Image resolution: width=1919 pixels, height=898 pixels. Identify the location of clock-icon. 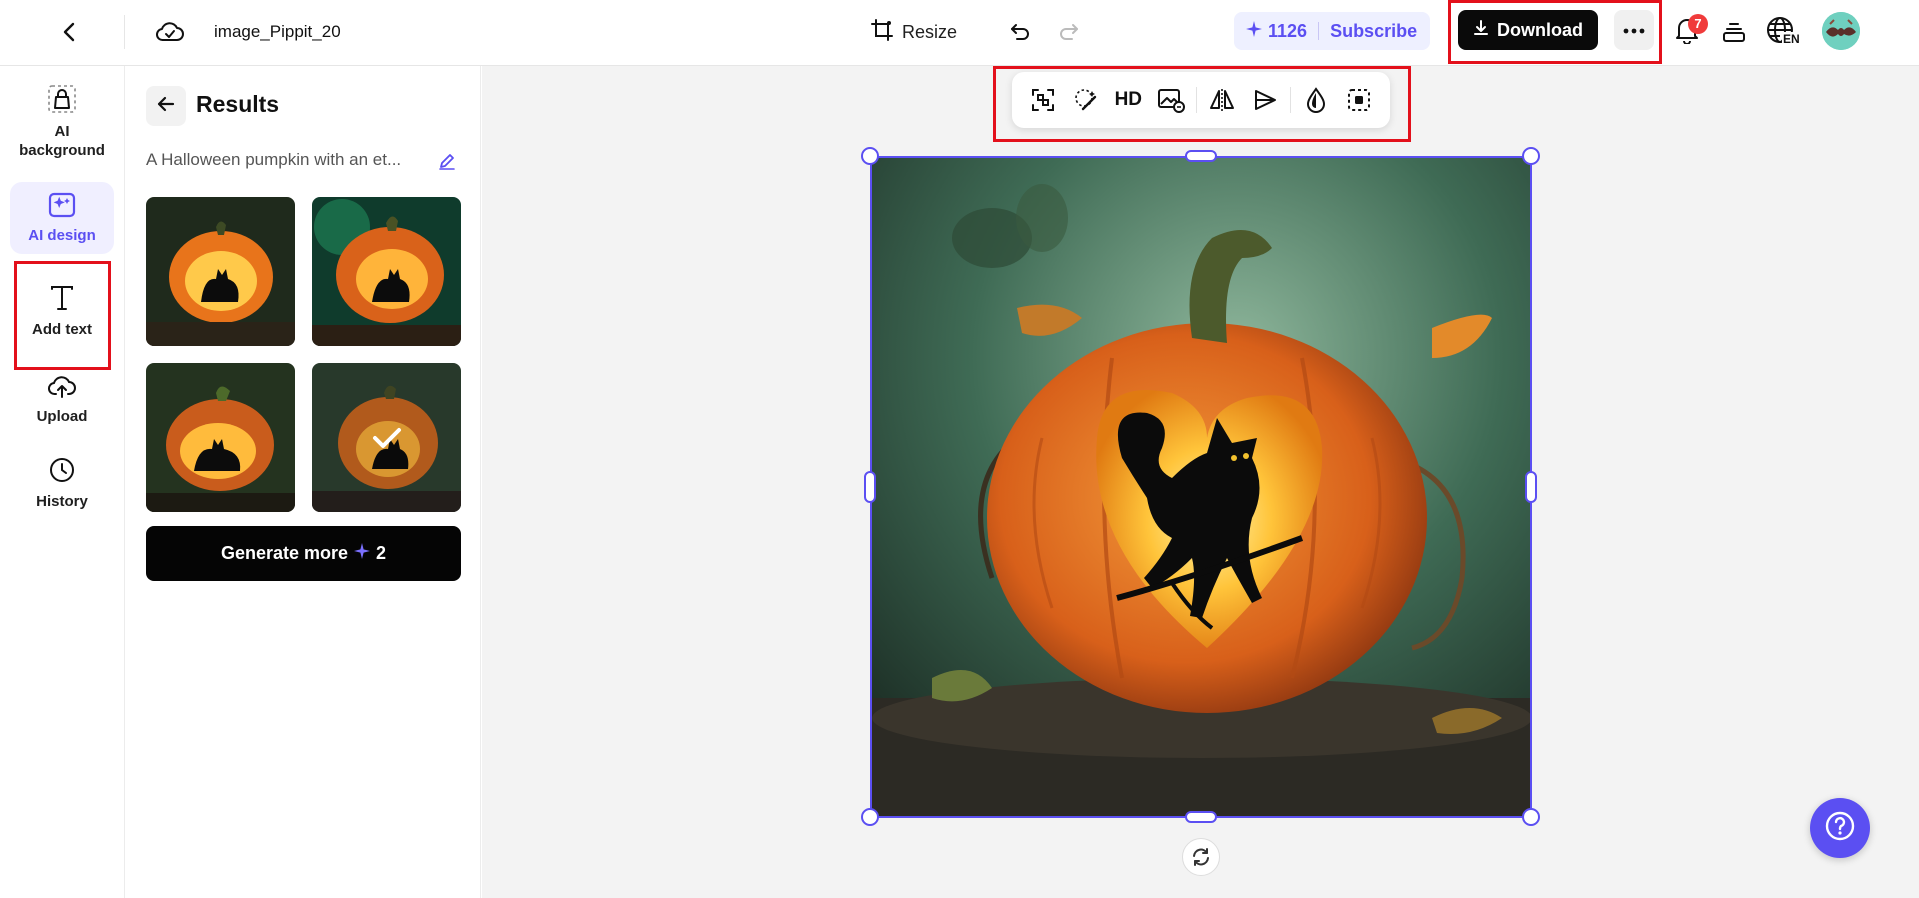
(62, 472).